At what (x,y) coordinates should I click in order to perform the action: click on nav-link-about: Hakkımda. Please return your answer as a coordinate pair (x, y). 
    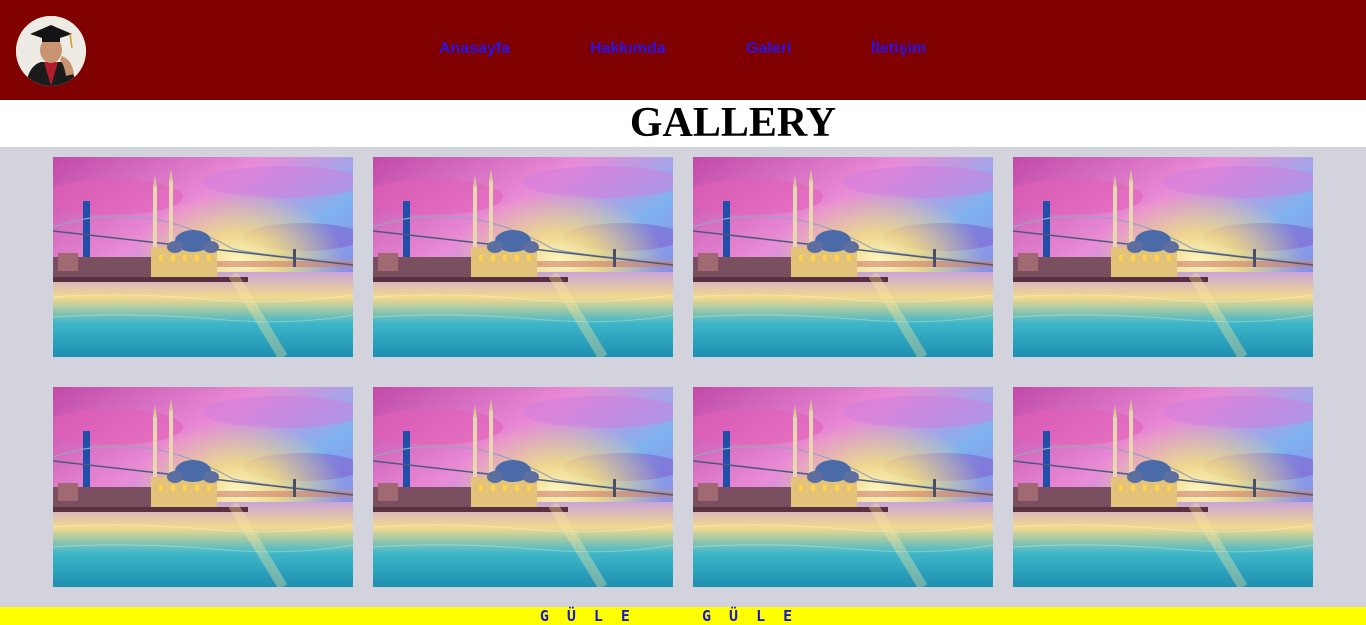
    Looking at the image, I should click on (628, 49).